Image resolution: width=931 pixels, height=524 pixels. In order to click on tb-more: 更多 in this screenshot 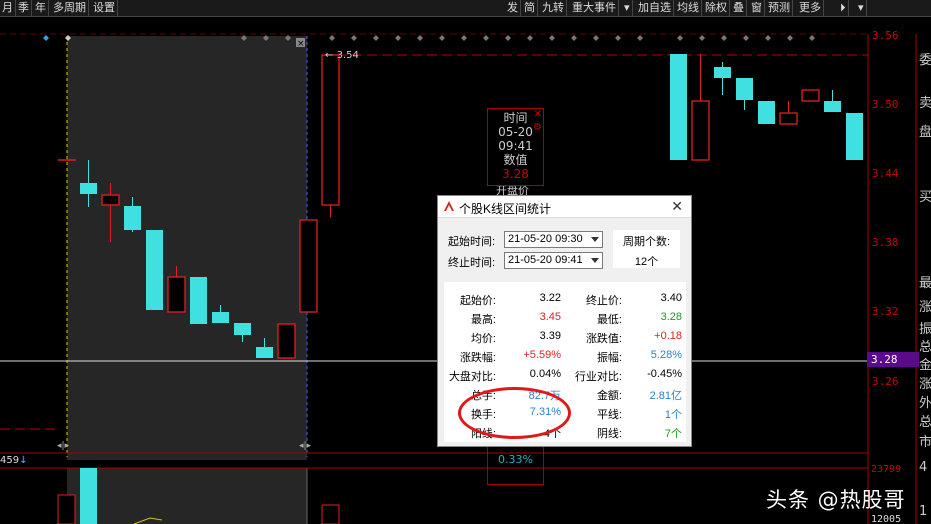, I will do `click(810, 8)`.